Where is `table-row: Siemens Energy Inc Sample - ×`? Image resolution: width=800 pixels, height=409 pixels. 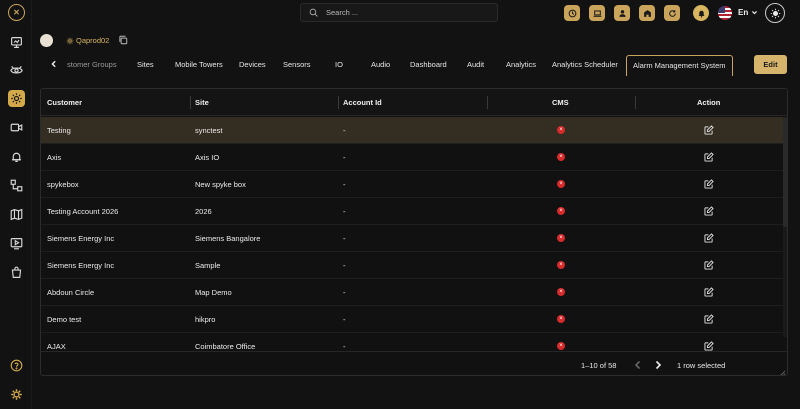
table-row: Siemens Energy Inc Sample - × is located at coordinates (414, 265).